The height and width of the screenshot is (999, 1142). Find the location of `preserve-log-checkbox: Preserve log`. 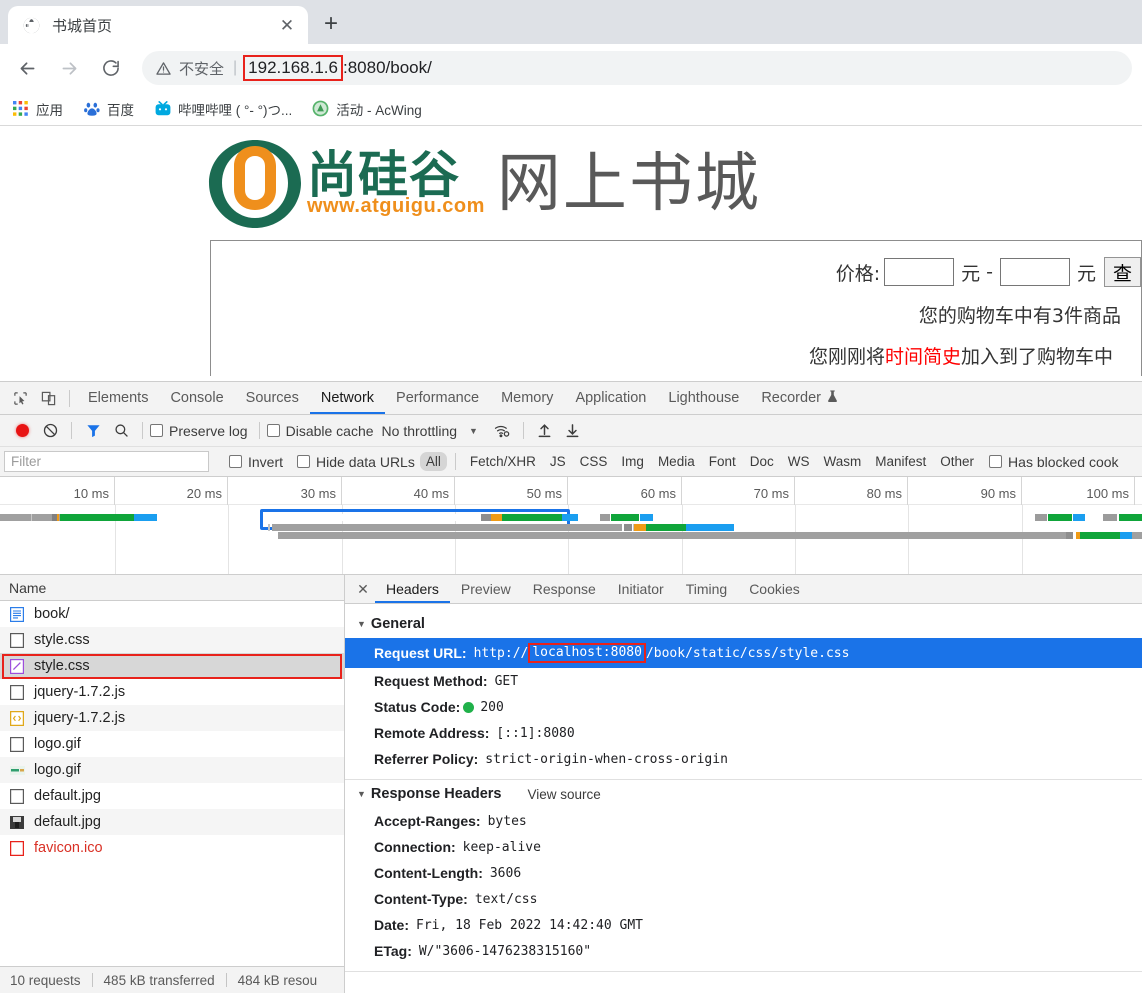

preserve-log-checkbox: Preserve log is located at coordinates (199, 431).